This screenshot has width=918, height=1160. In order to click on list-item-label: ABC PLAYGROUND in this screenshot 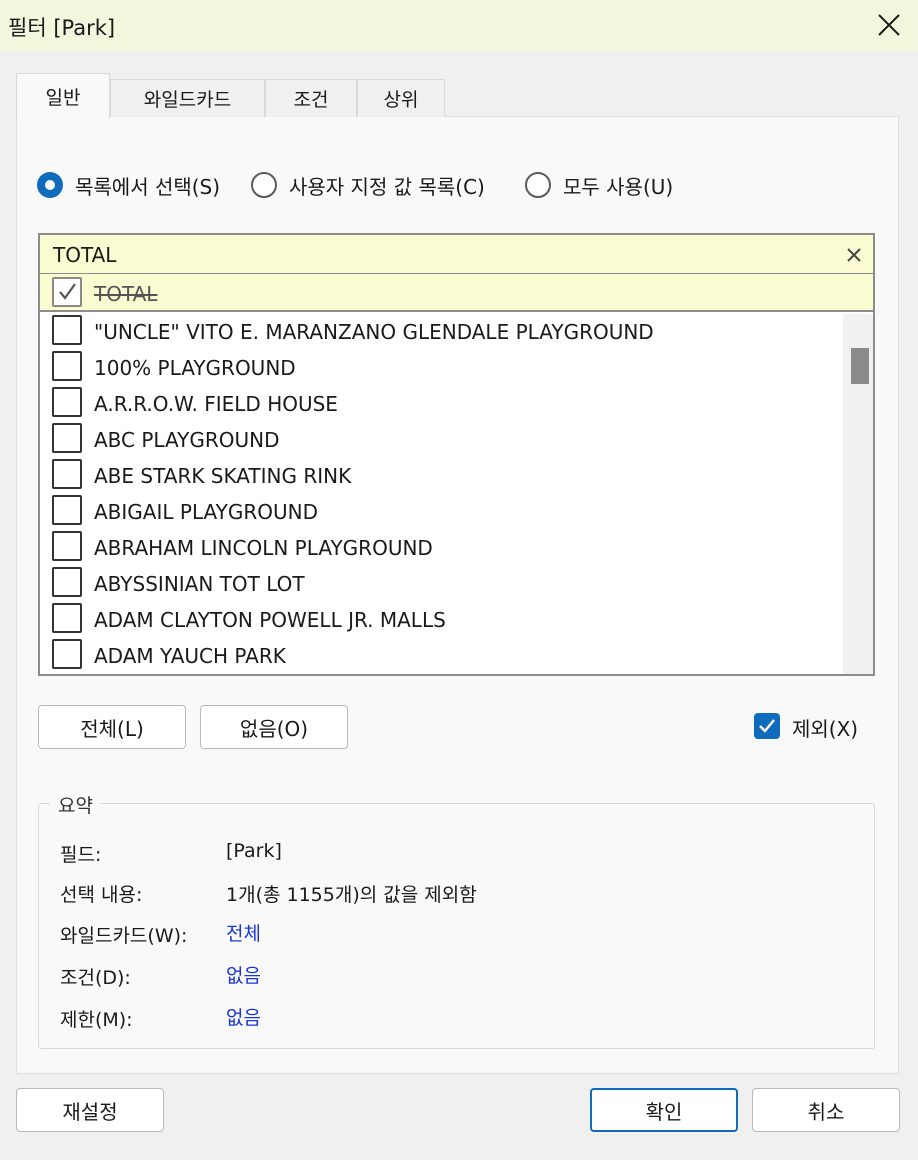, I will do `click(187, 440)`.